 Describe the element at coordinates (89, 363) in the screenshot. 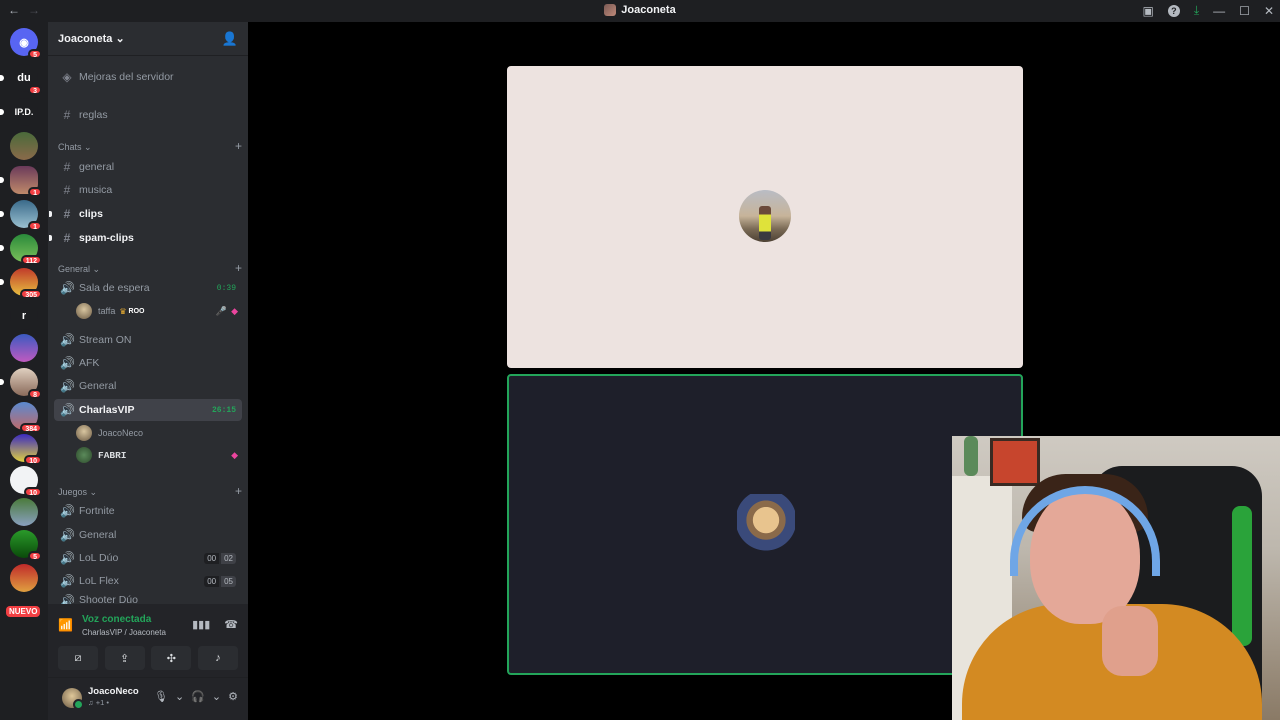

I see `channel-label: AFK` at that location.